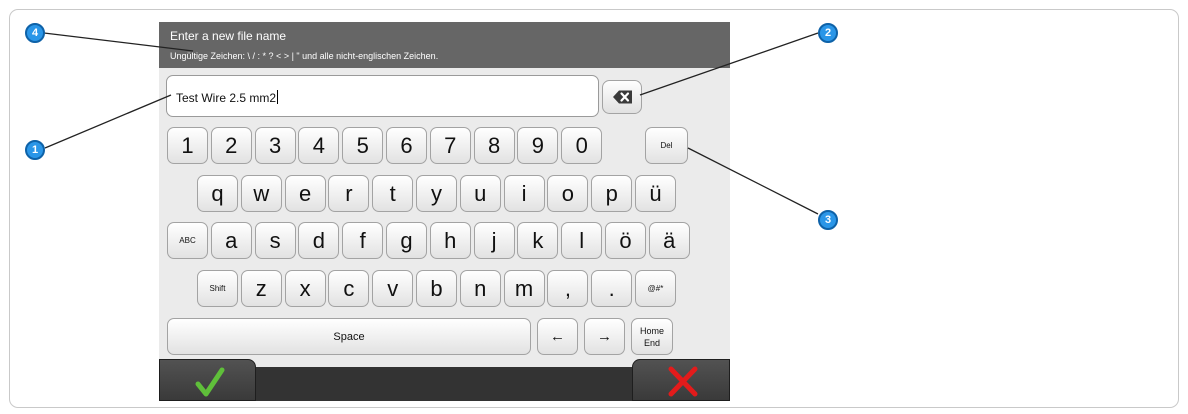  What do you see at coordinates (828, 33) in the screenshot?
I see `callout-2: 2` at bounding box center [828, 33].